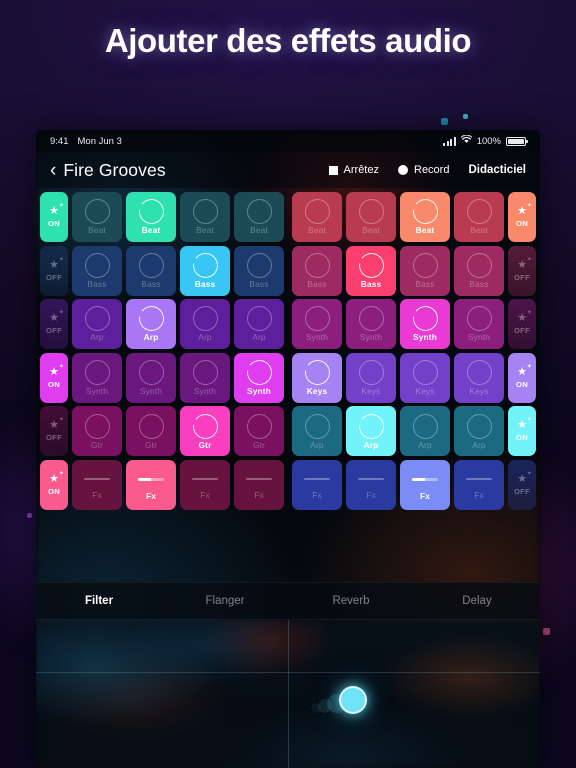 The image size is (576, 768). Describe the element at coordinates (517, 141) in the screenshot. I see `battery-full-icon` at that location.